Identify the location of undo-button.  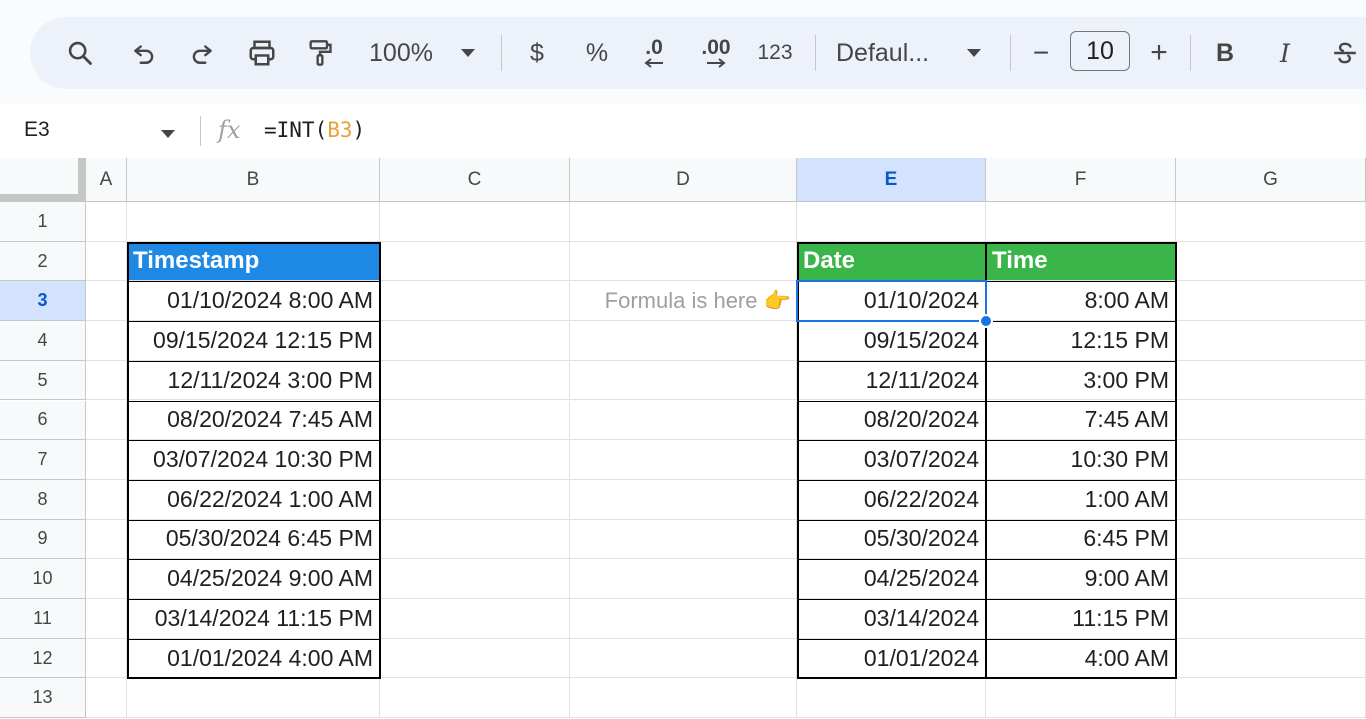
(144, 53).